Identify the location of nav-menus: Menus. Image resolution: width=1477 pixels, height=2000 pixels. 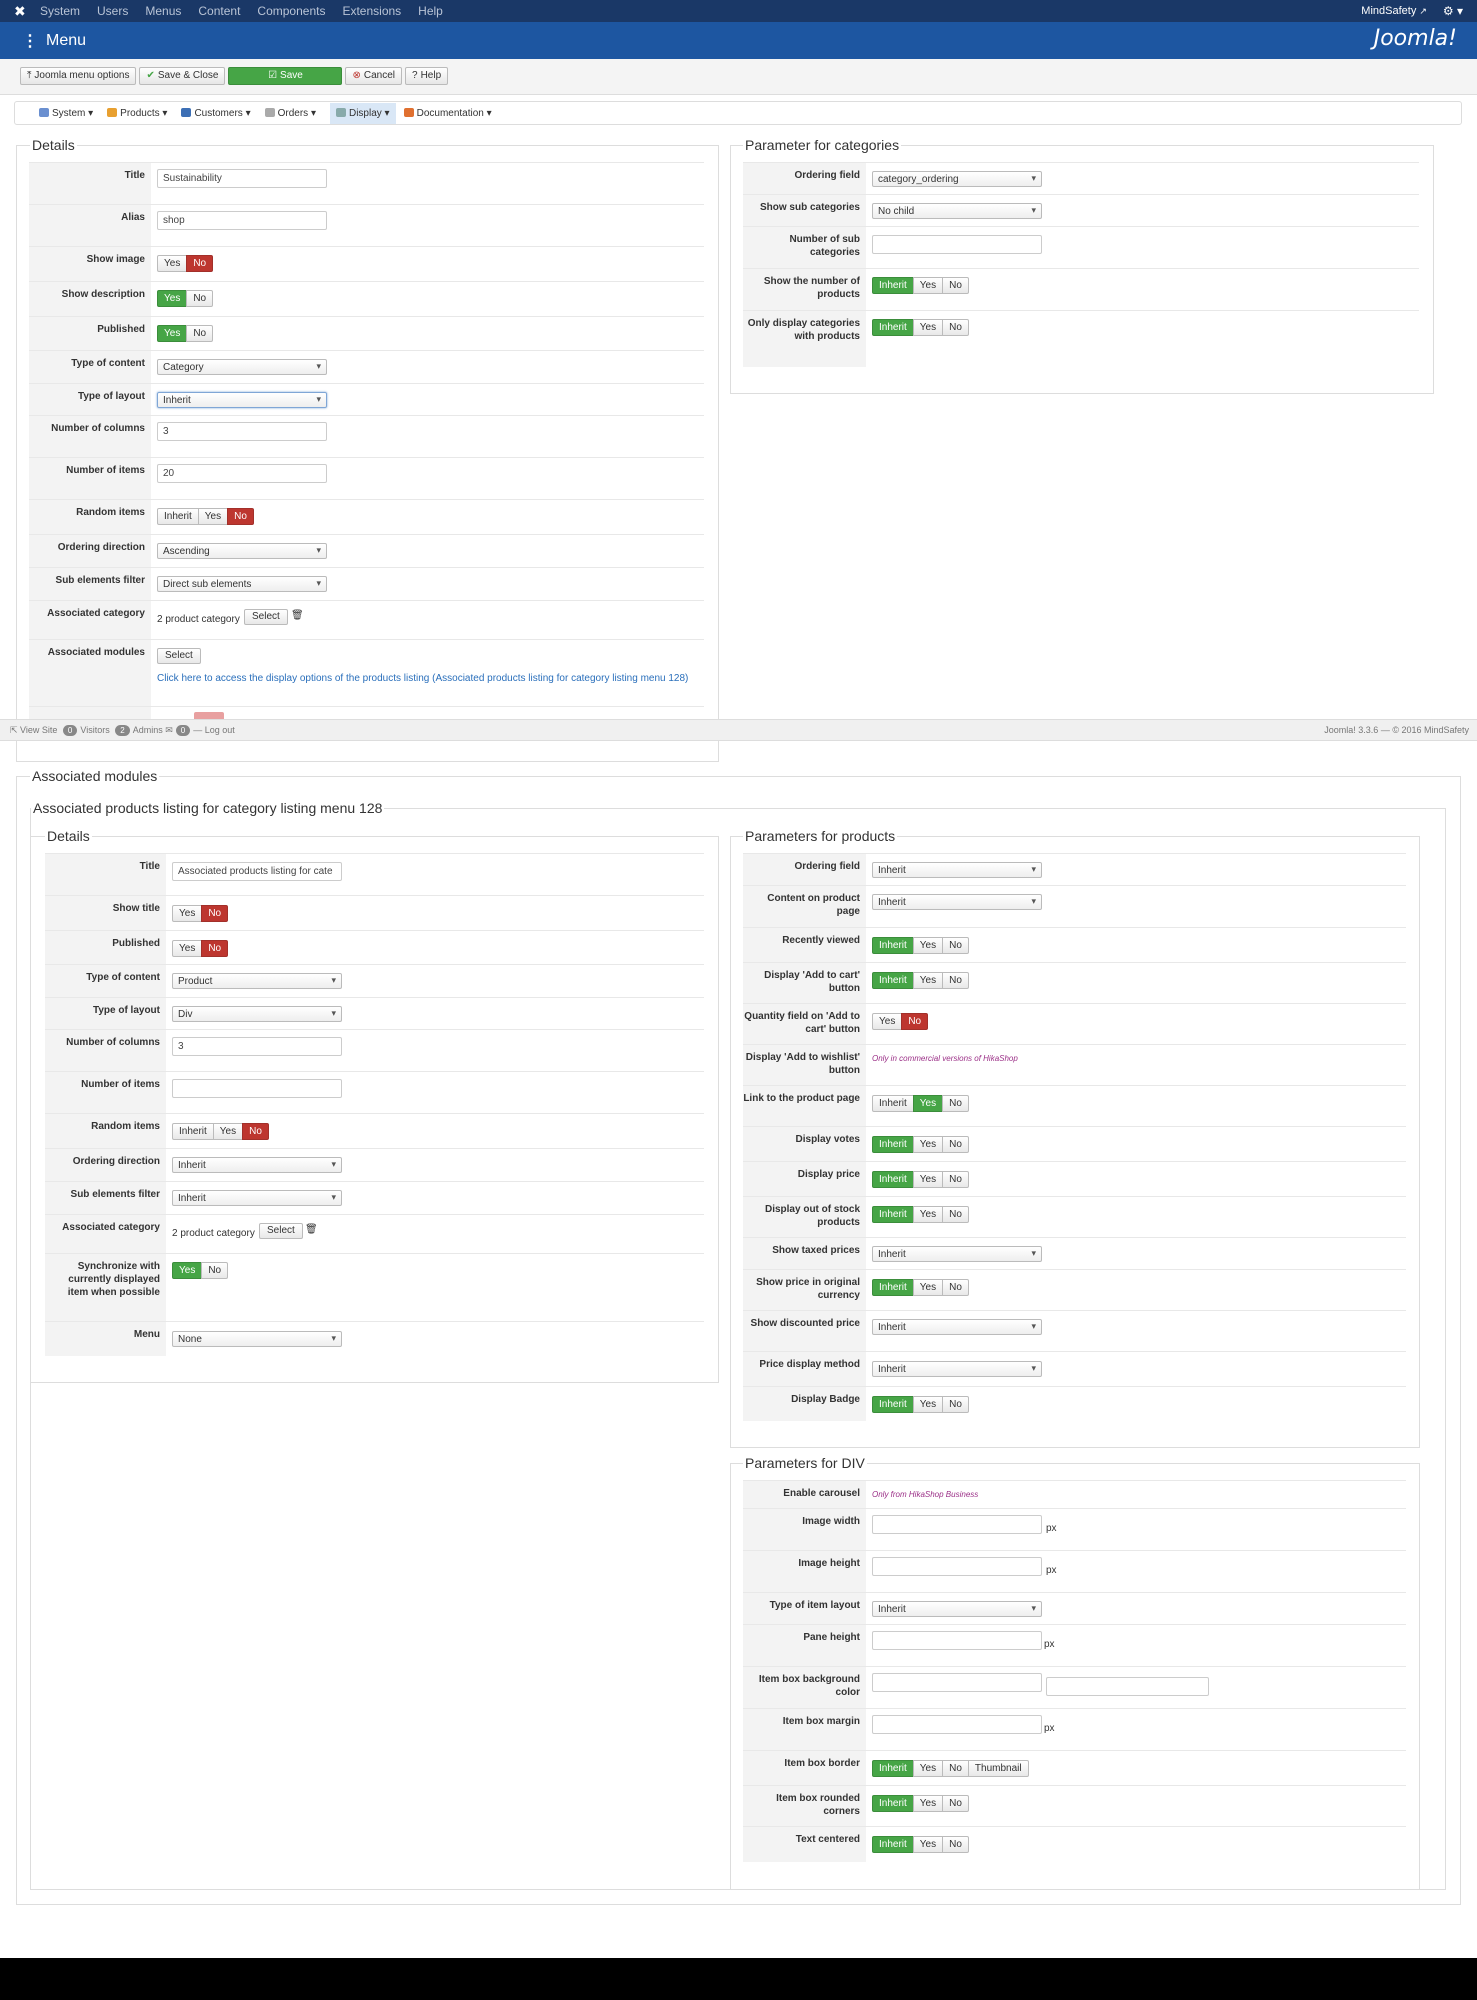
(163, 11).